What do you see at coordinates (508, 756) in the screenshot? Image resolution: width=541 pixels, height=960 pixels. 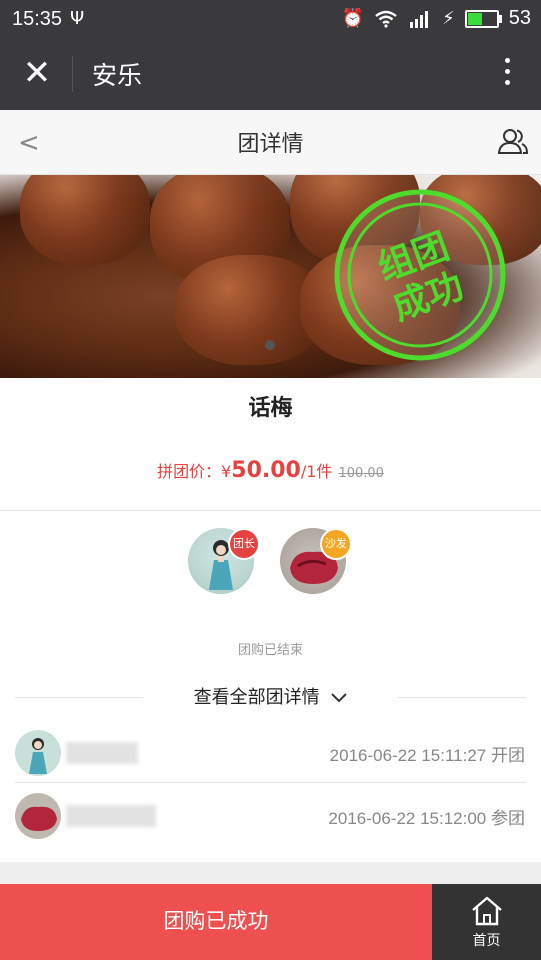 I see `member-action: 开团` at bounding box center [508, 756].